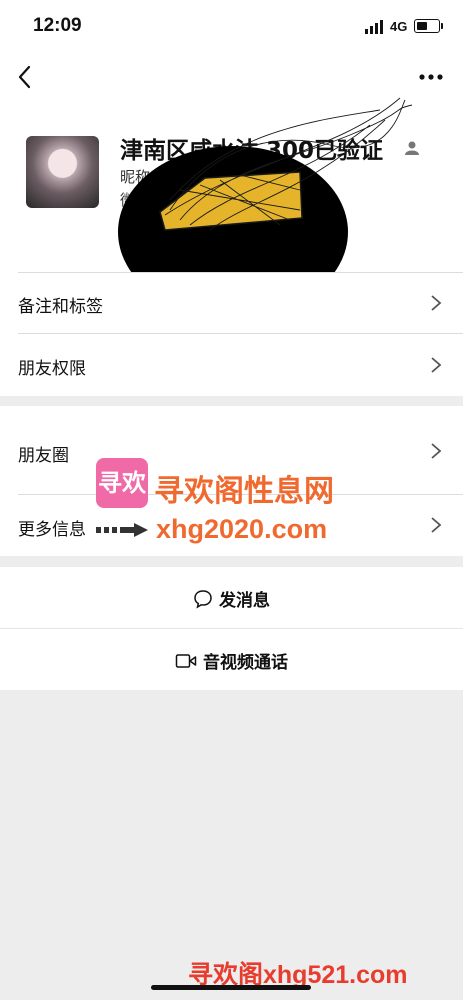  I want to click on more-options-icon, so click(431, 77).